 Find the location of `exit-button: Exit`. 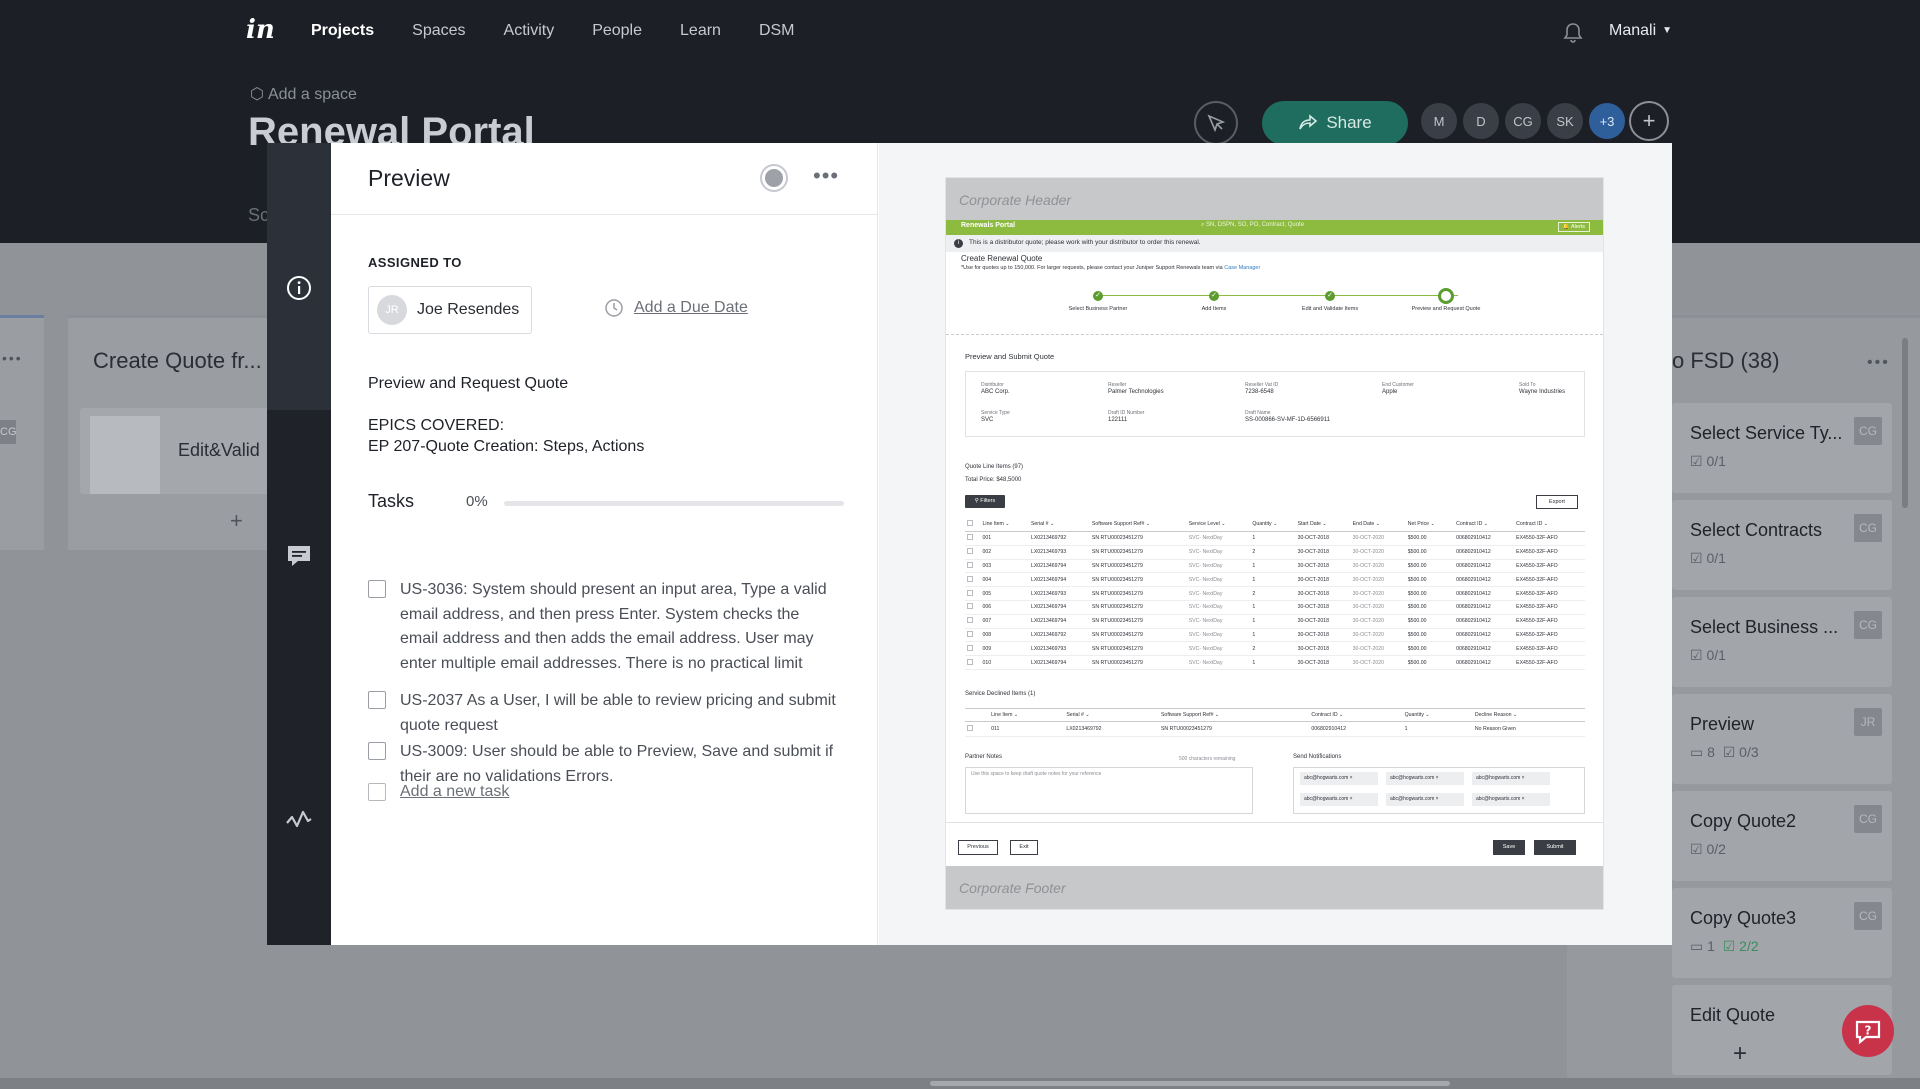

exit-button: Exit is located at coordinates (1024, 847).